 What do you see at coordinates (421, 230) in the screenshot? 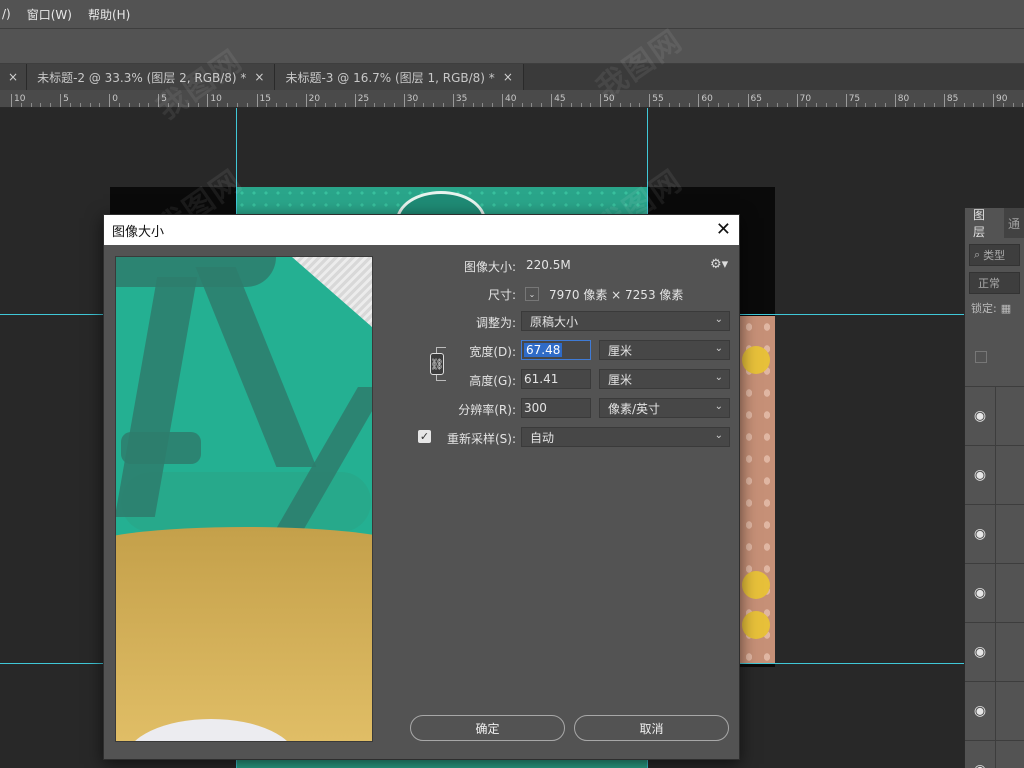
I see `dialog-title-bar: 图像大小 ✕` at bounding box center [421, 230].